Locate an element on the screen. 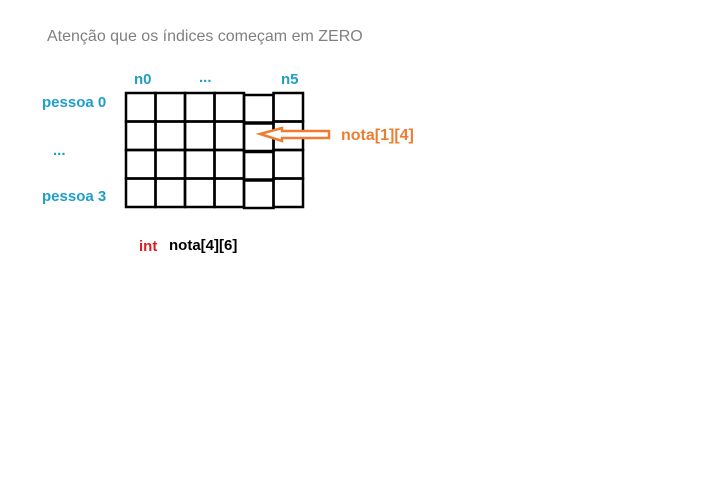 This screenshot has height=487, width=727. matrix-grid is located at coordinates (214, 150).